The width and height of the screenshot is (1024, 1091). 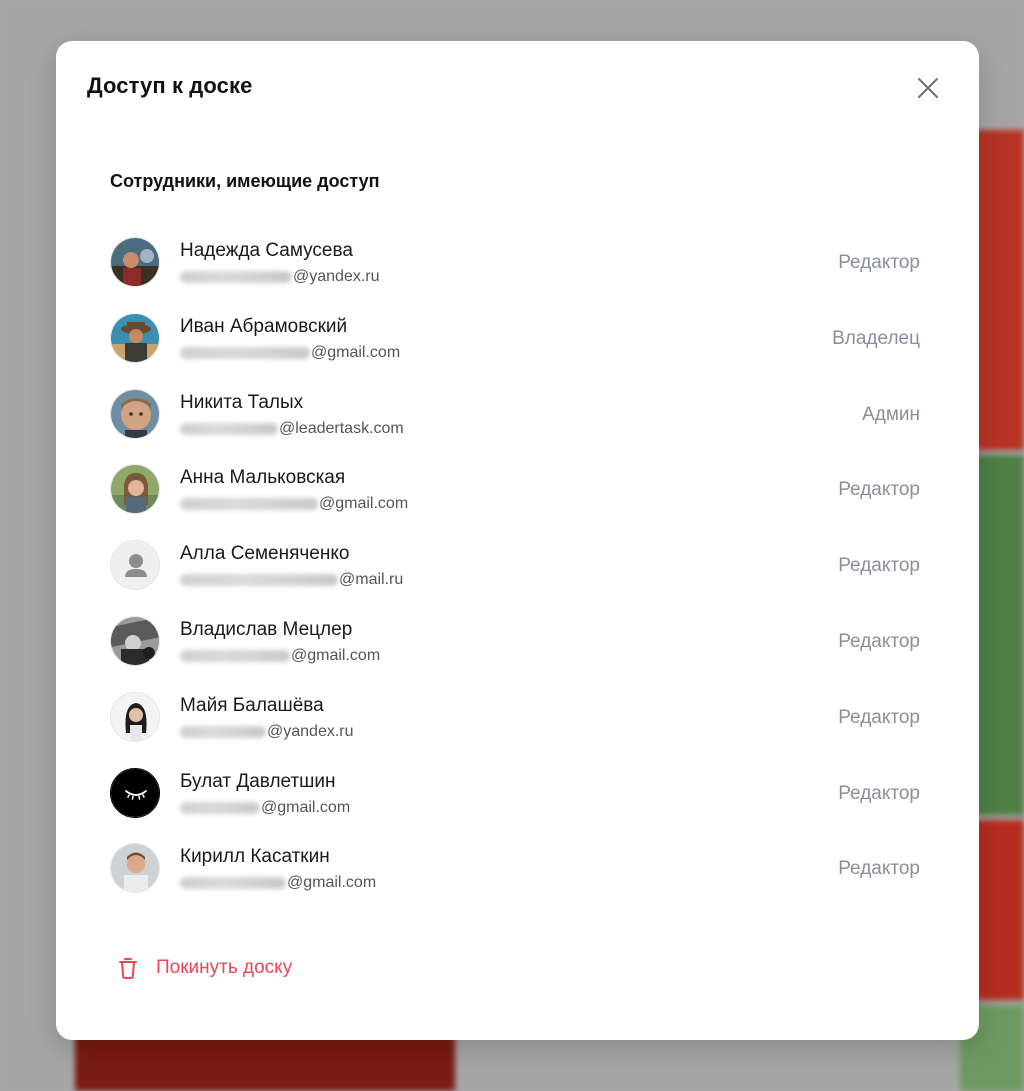 What do you see at coordinates (265, 554) in the screenshot?
I see `member-name: Алла Семеняченко` at bounding box center [265, 554].